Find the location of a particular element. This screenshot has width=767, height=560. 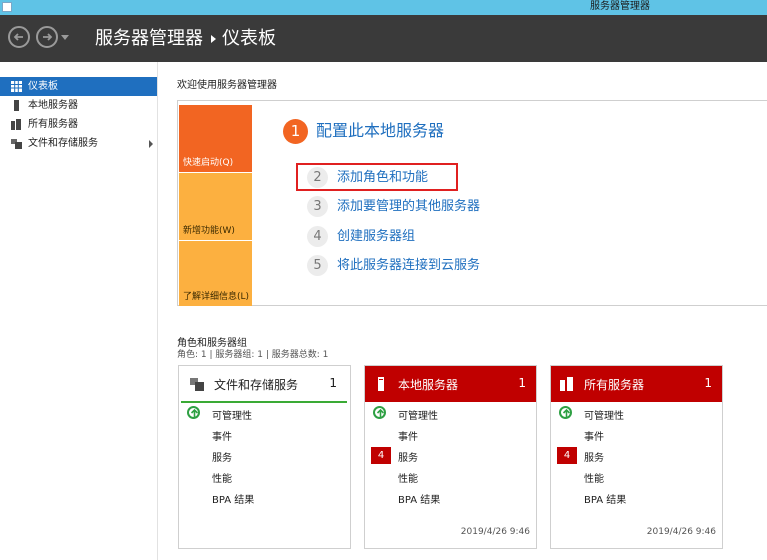

card-header: 本地服务器 1 is located at coordinates (450, 384).